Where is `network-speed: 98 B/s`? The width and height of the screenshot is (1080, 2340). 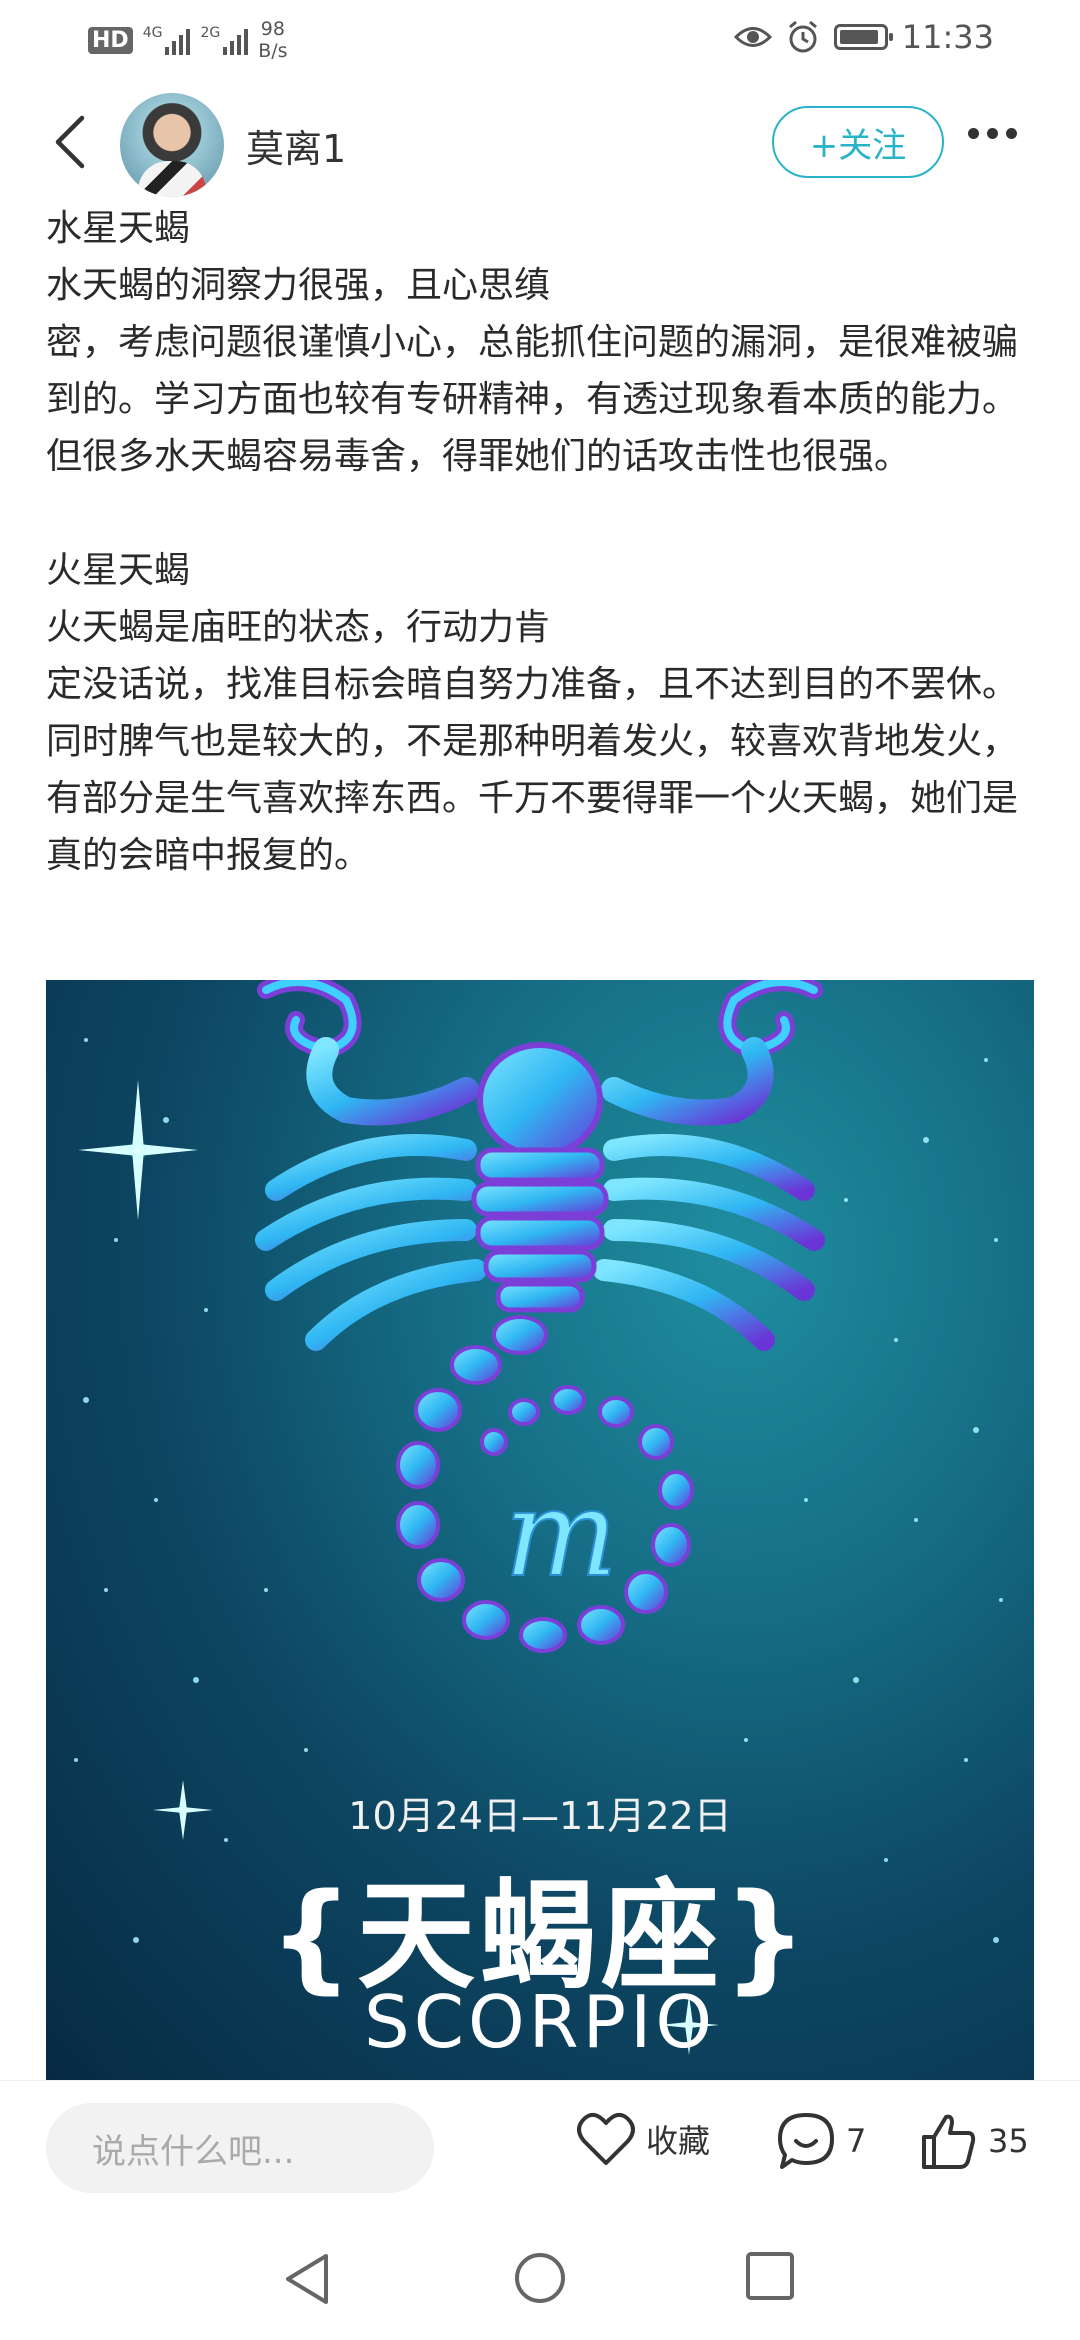 network-speed: 98 B/s is located at coordinates (272, 40).